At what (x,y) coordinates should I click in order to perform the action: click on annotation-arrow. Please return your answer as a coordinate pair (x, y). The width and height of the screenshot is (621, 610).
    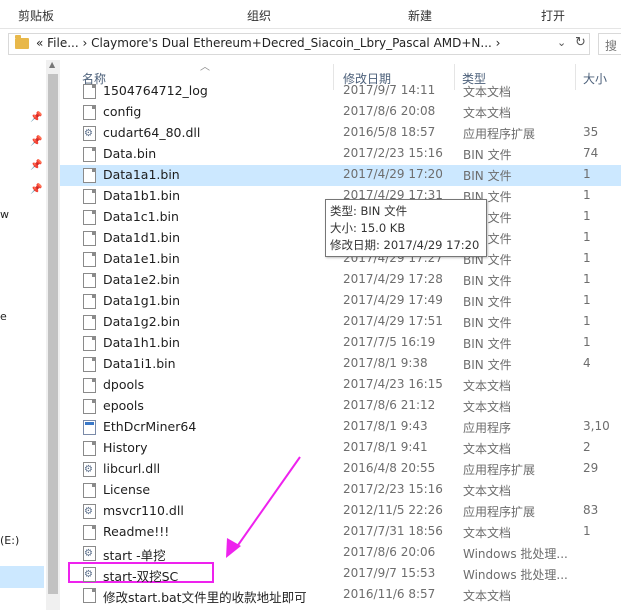
    Looking at the image, I should click on (263, 507).